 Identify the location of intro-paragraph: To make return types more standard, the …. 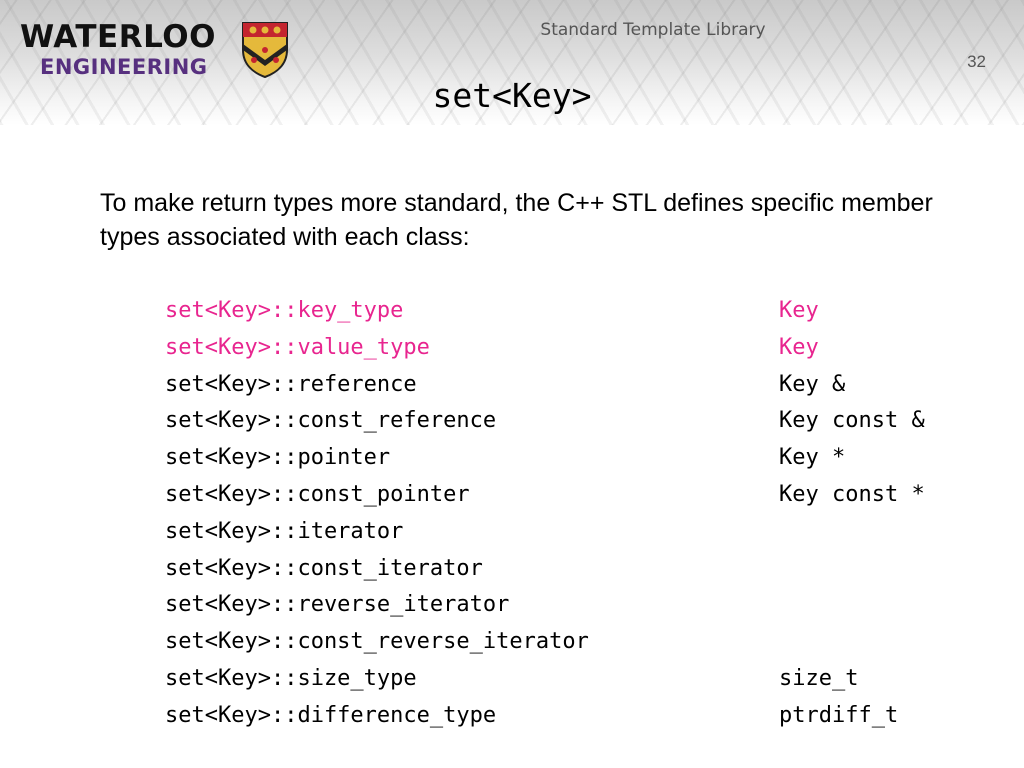
(516, 220).